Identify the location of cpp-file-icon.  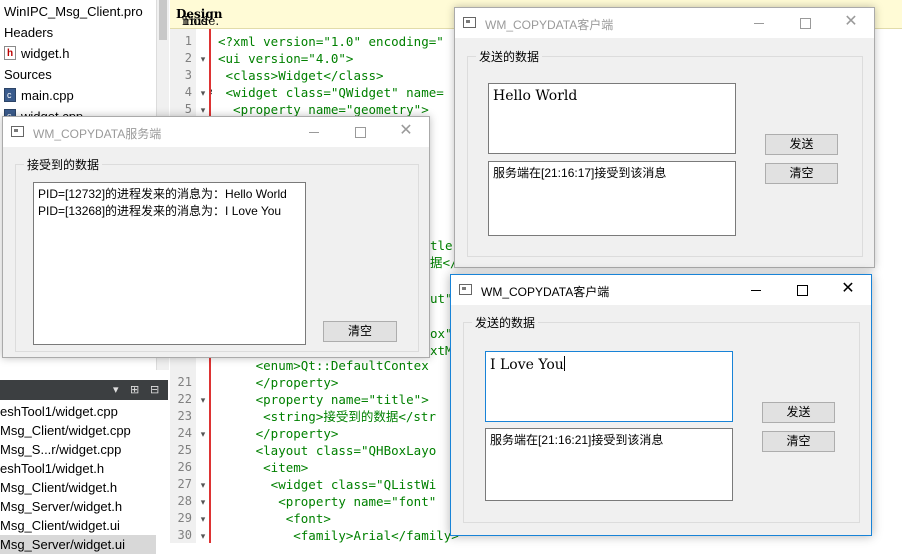
(10, 95).